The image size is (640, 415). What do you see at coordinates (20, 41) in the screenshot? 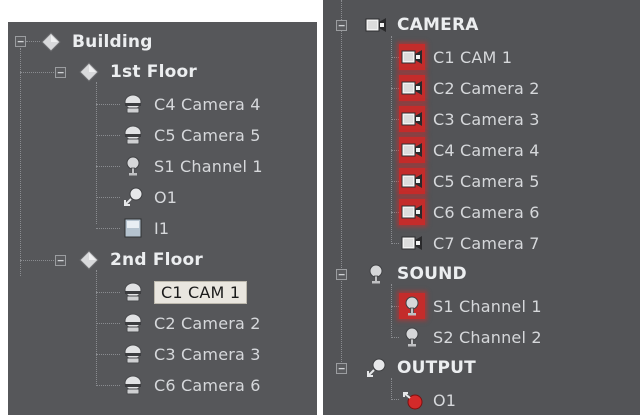
I see `collapse-toggle-building: −` at bounding box center [20, 41].